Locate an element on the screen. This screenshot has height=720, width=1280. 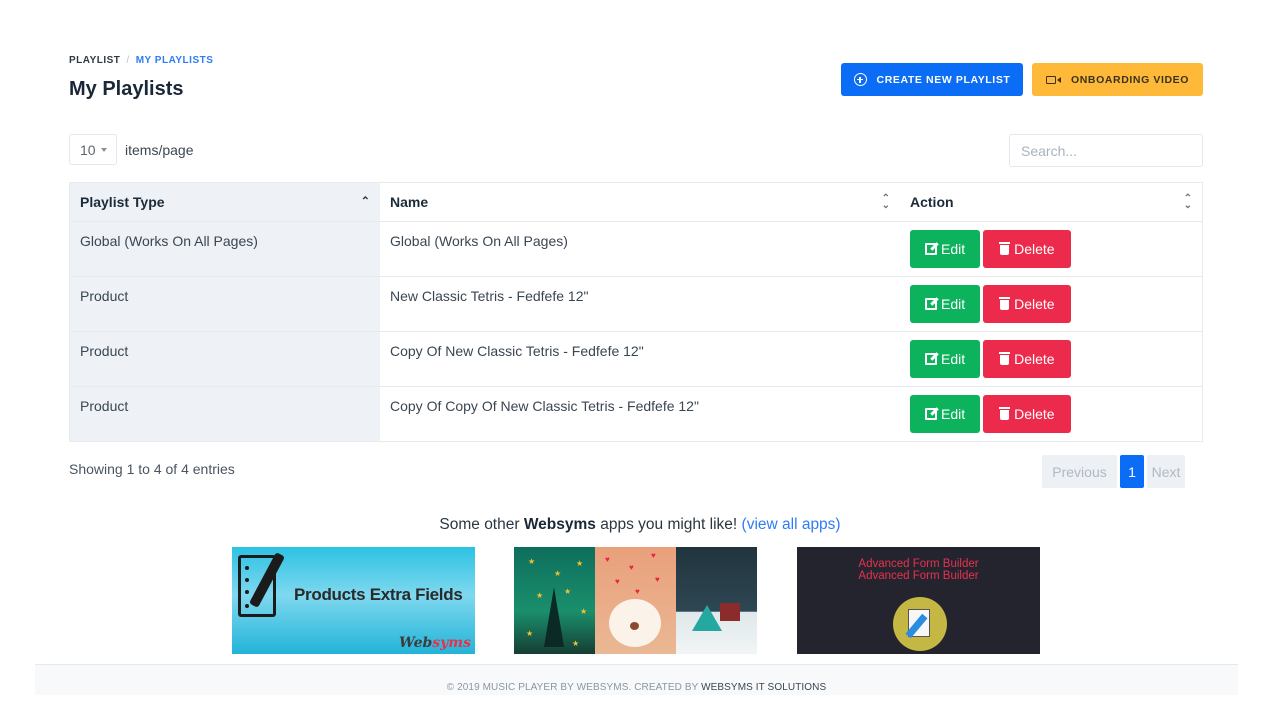
promo-prefix: Some other is located at coordinates (481, 524).